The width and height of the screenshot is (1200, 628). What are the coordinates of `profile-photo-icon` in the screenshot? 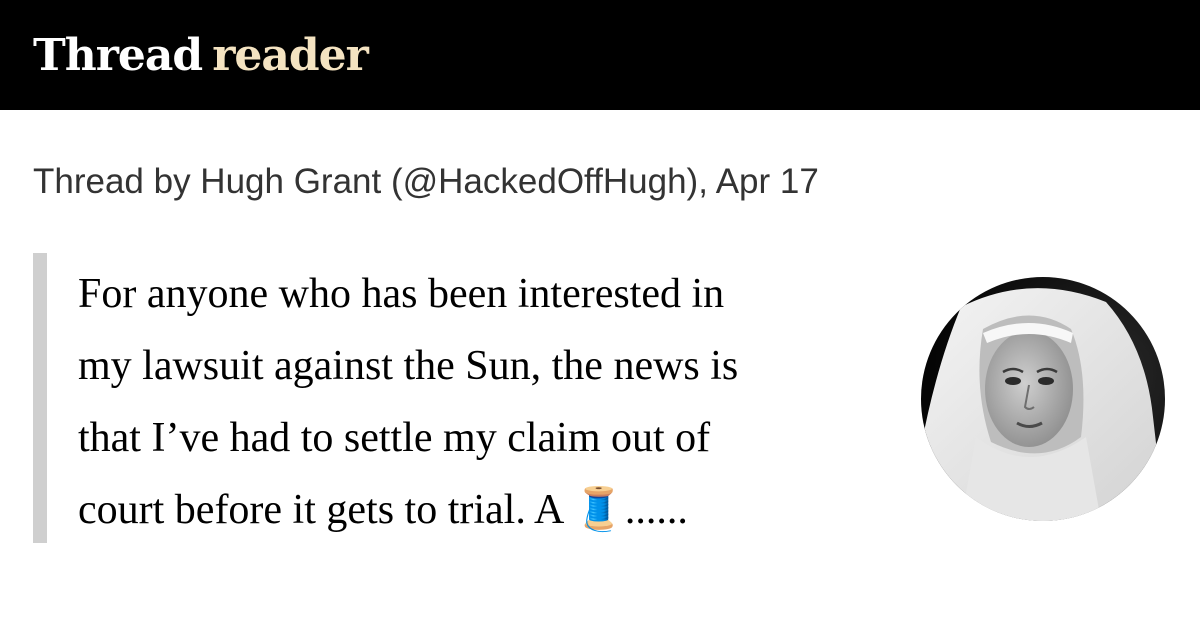 It's located at (1043, 399).